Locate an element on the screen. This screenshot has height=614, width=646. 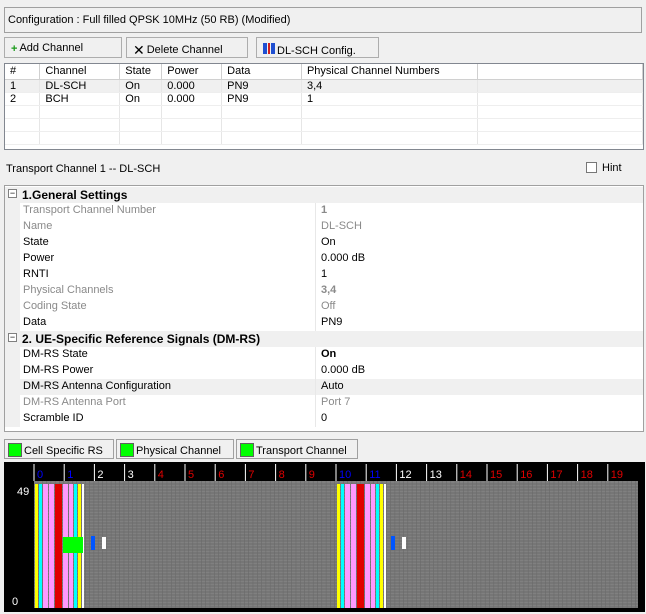
property-row: DM-RS Antenna Configuration Auto is located at coordinates (324, 387).